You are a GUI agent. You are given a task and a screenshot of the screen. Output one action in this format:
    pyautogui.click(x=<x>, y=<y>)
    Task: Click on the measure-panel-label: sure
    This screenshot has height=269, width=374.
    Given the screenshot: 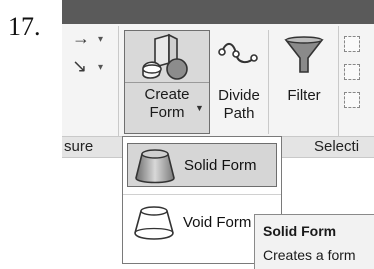 What is the action you would take?
    pyautogui.click(x=79, y=146)
    